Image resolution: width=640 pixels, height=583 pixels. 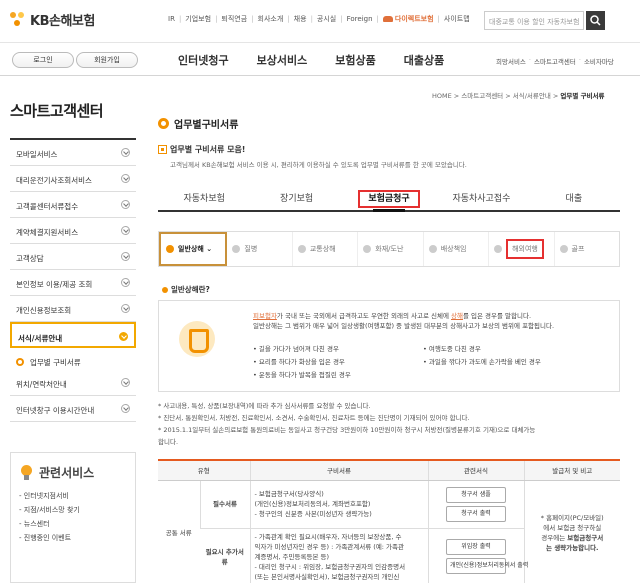 What do you see at coordinates (73, 283) in the screenshot?
I see `lnb-item-info-usage: 본인정보 이용/제공 조회` at bounding box center [73, 283].